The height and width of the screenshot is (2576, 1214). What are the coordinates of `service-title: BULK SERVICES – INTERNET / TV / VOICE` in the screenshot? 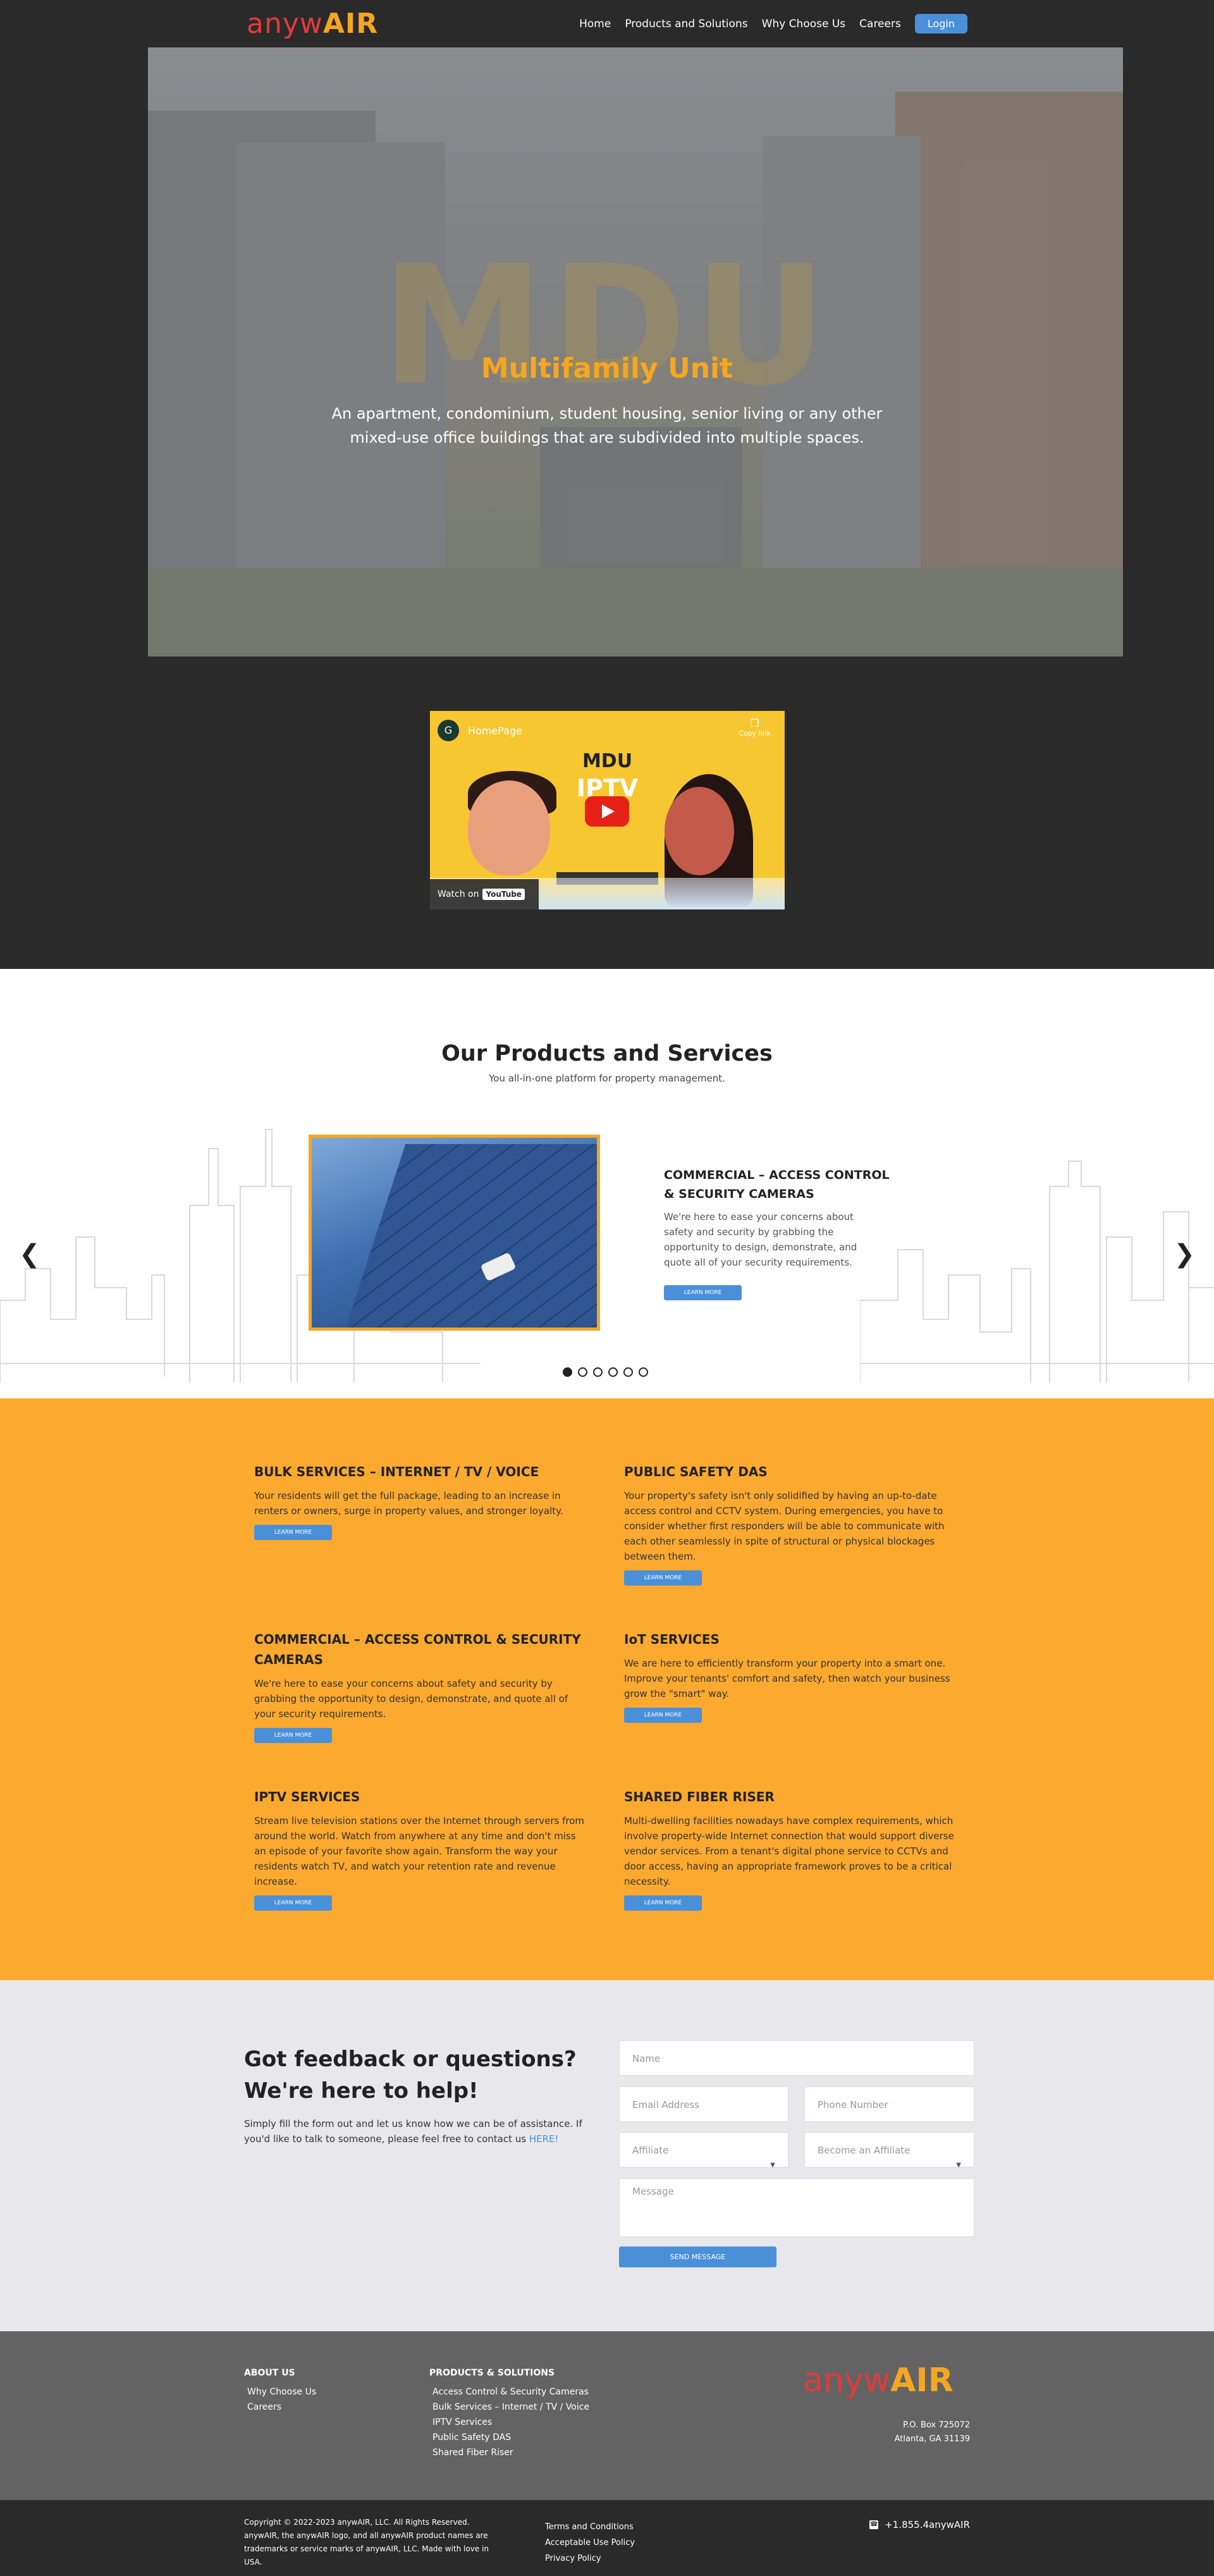 It's located at (396, 1471).